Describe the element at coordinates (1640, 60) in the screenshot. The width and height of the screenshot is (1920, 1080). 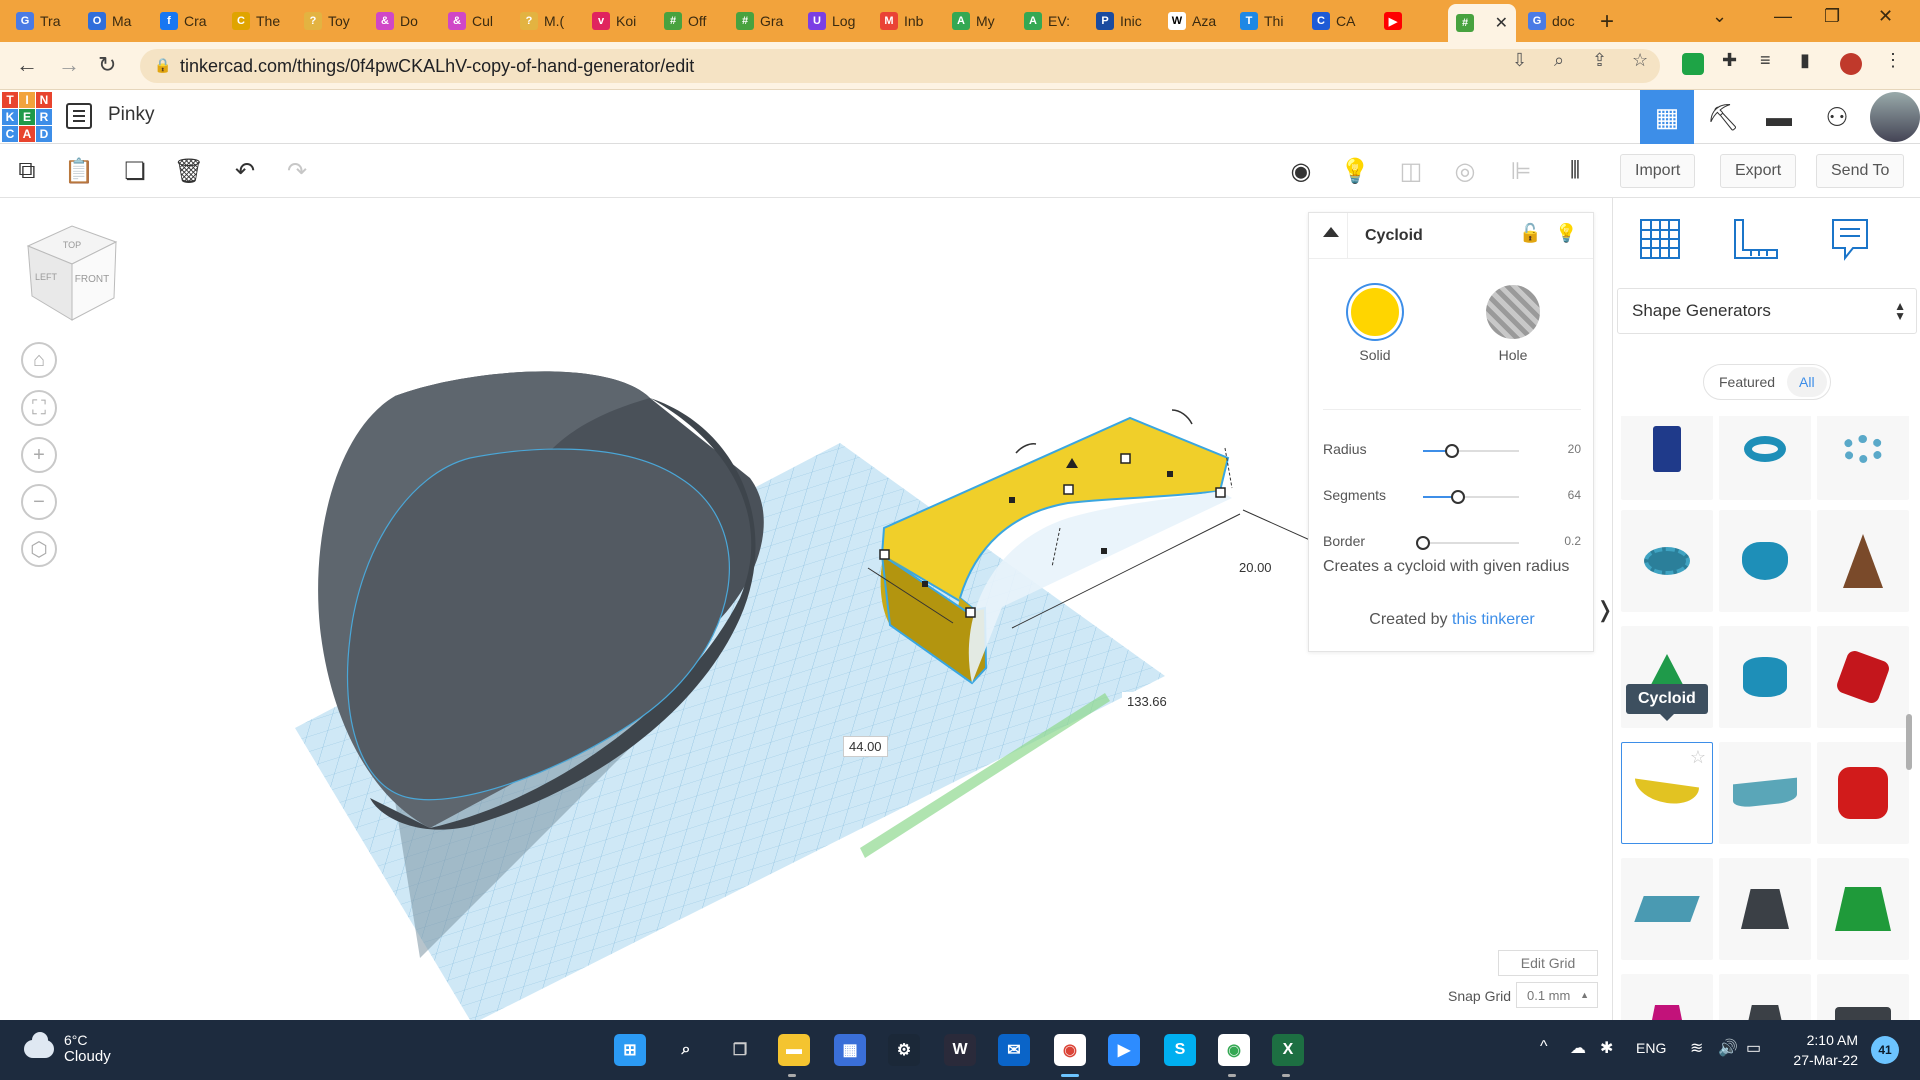
I see `bookmark-star-icon: ☆` at that location.